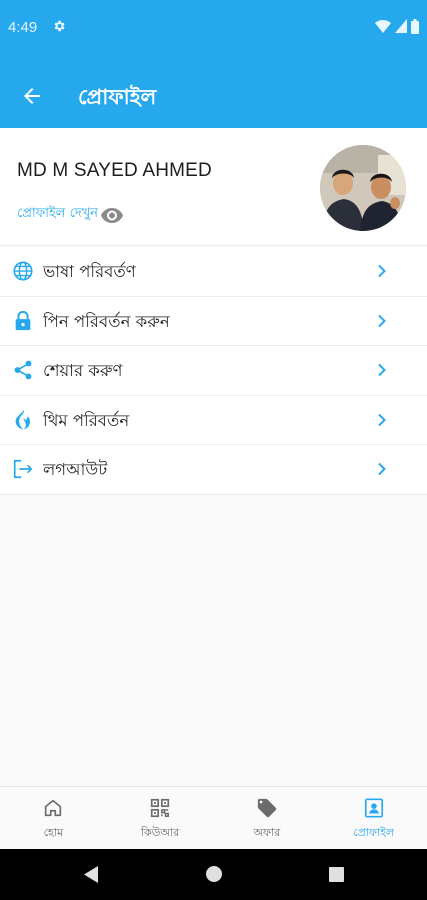 This screenshot has width=427, height=900. Describe the element at coordinates (32, 96) in the screenshot. I see `arrow-back-icon` at that location.